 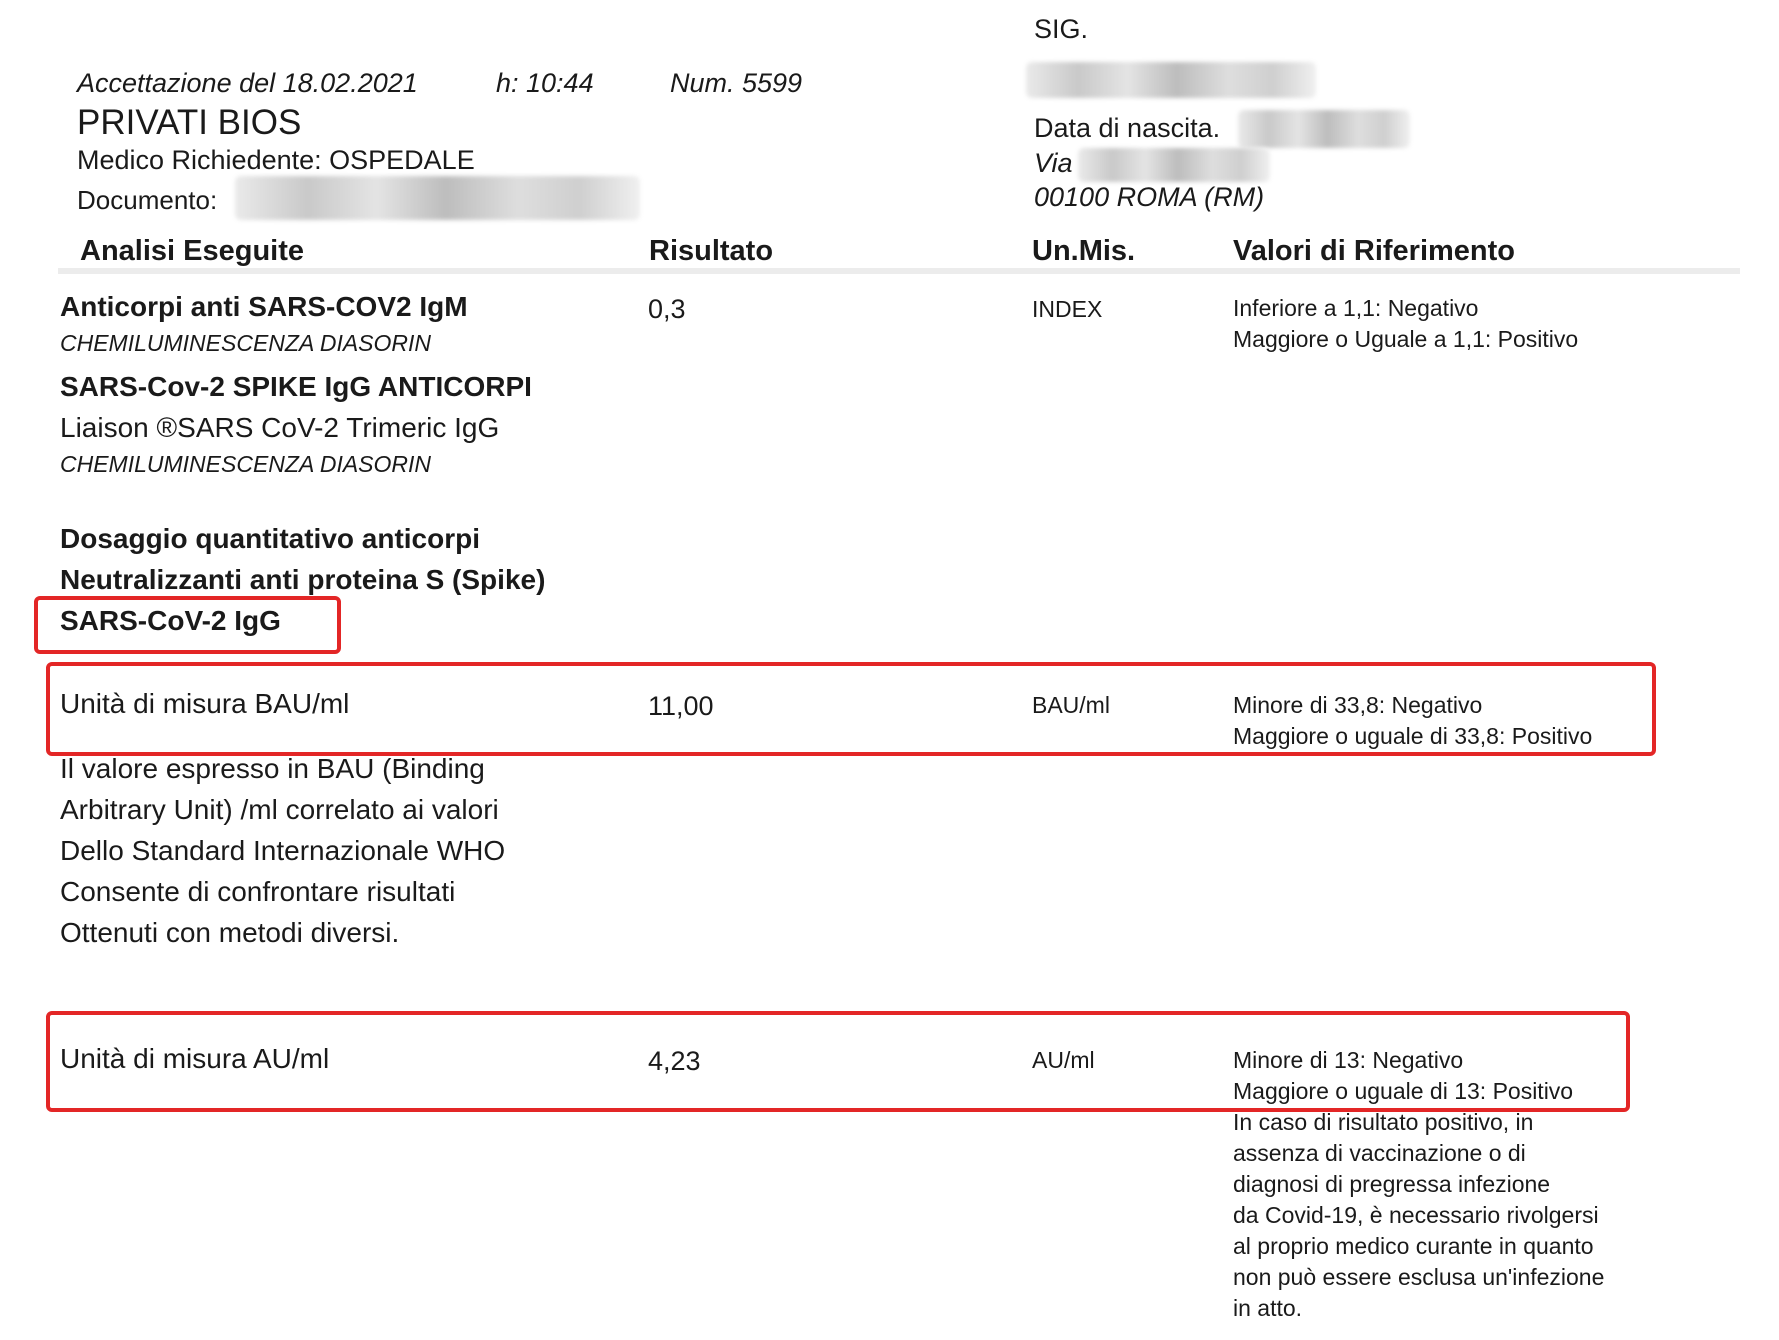 I want to click on col-unit: Un.Mis., so click(x=1084, y=251).